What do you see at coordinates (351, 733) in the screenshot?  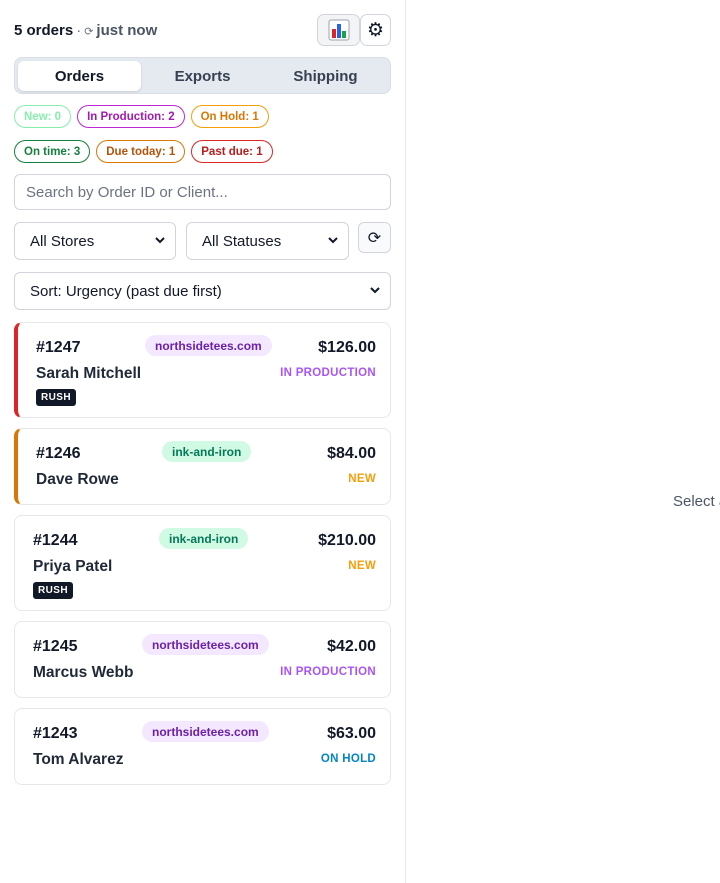 I see `order-total: $63.00` at bounding box center [351, 733].